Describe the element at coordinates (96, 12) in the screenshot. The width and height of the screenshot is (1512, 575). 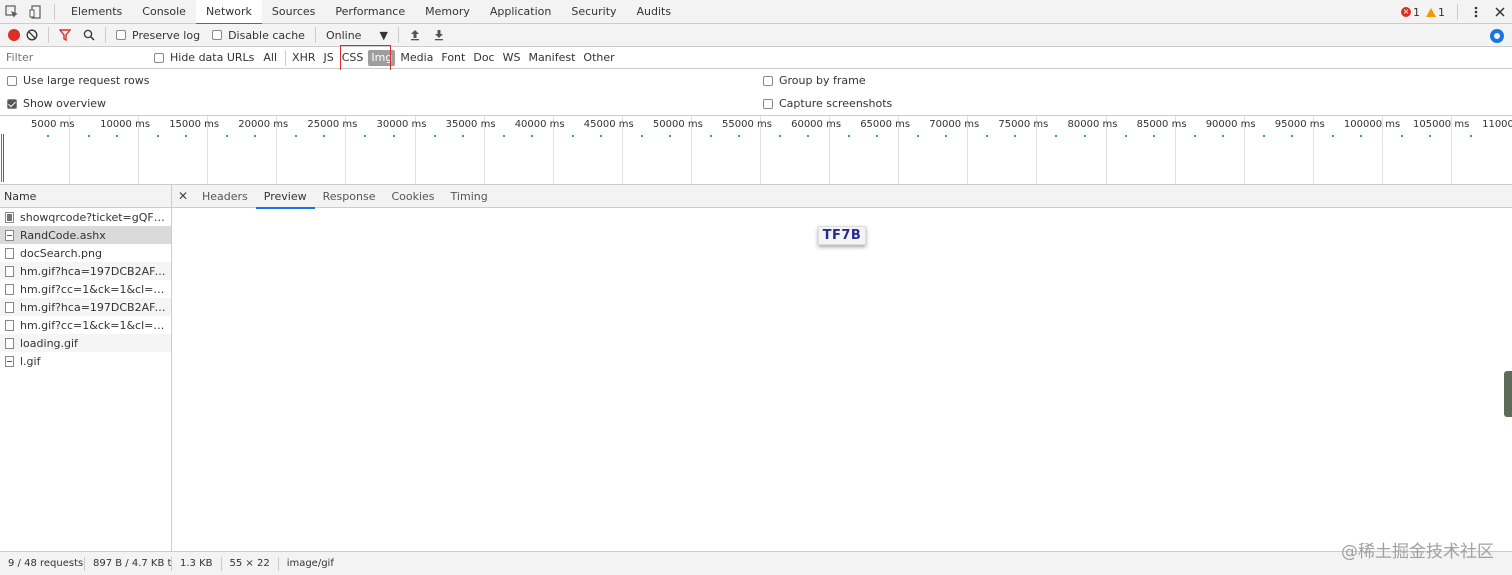
I see `tab-elements: Elements` at that location.